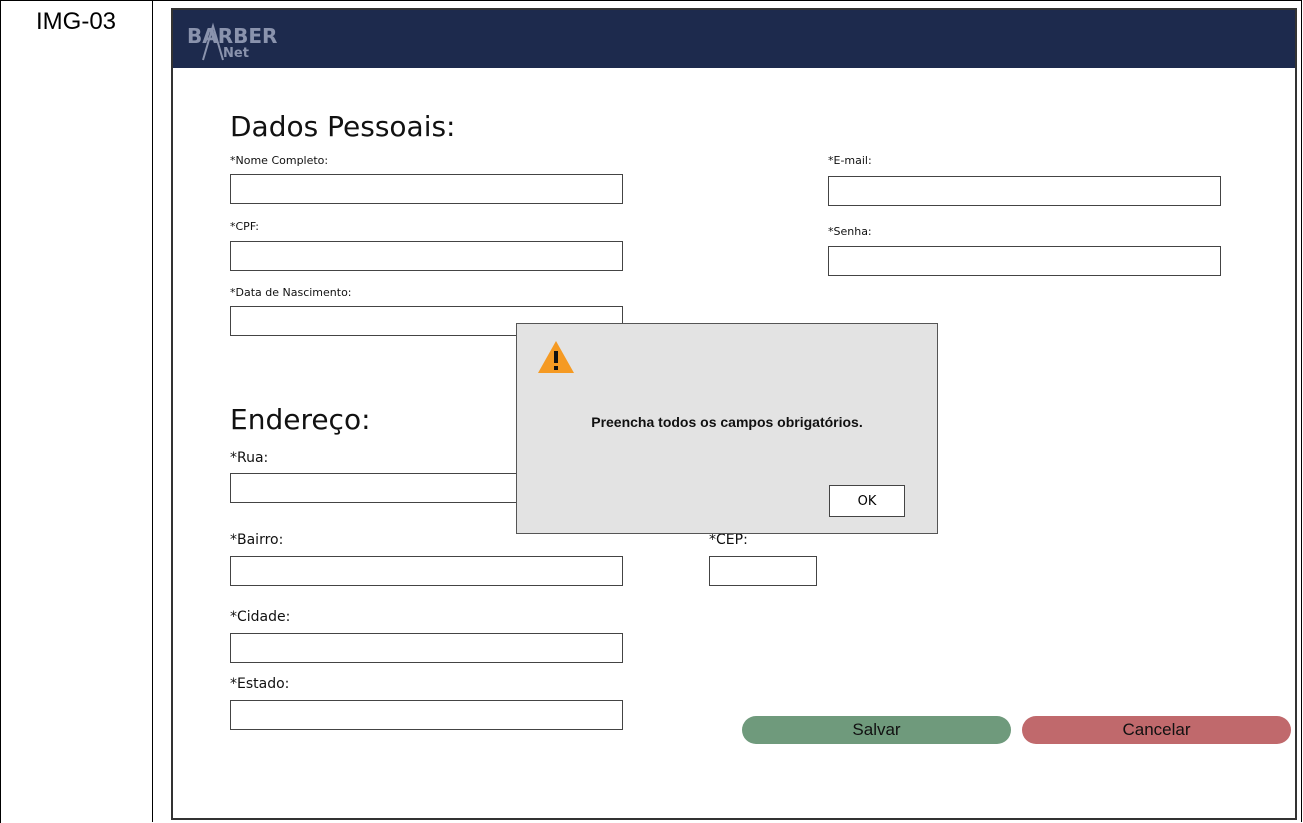 Image resolution: width=1303 pixels, height=823 pixels. I want to click on city-label: *Cidade:, so click(260, 617).